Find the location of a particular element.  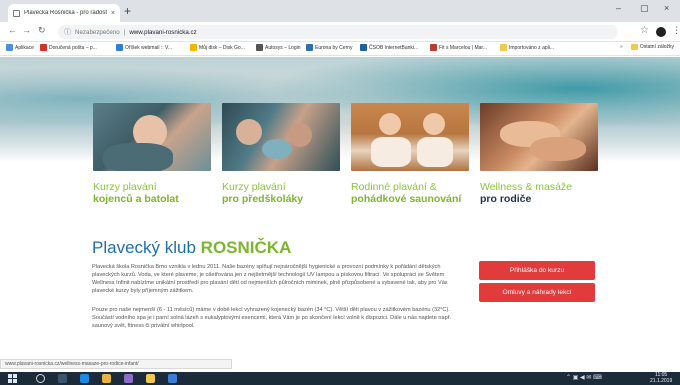

webmail-icon is located at coordinates (119, 47).